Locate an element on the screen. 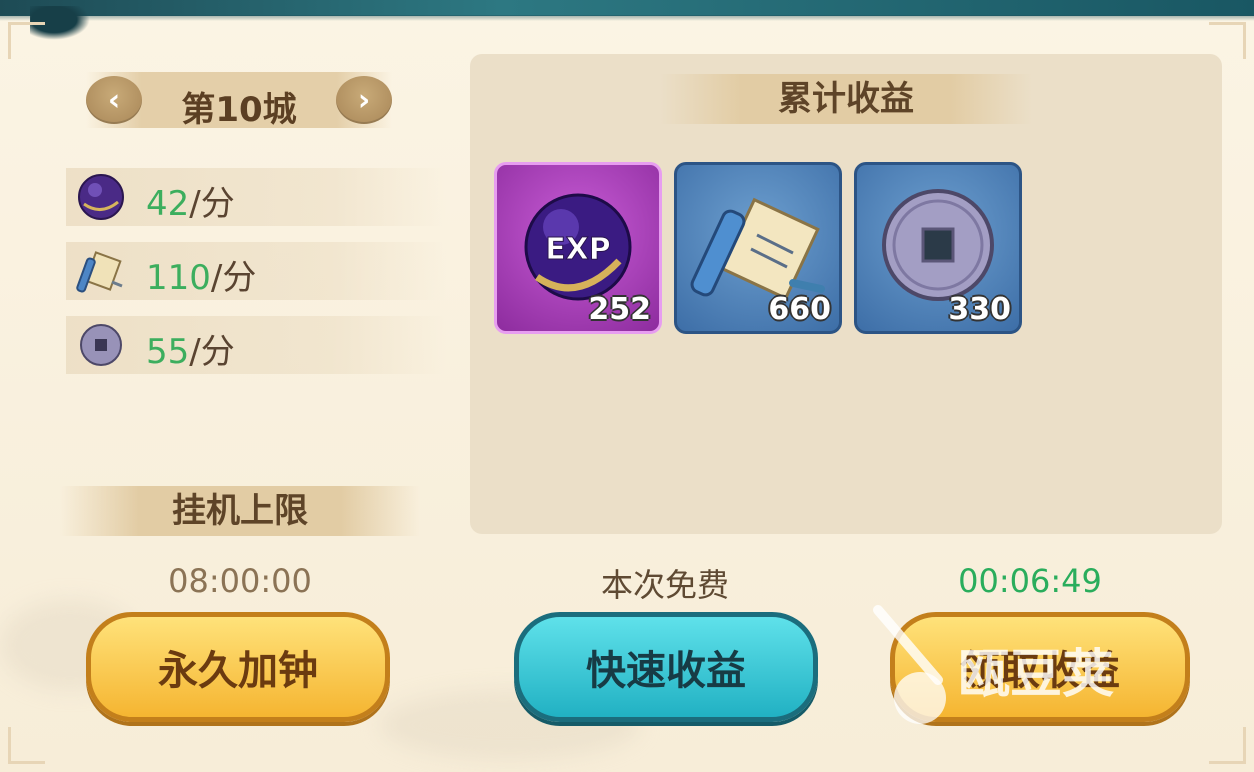  top-border is located at coordinates (627, 10).